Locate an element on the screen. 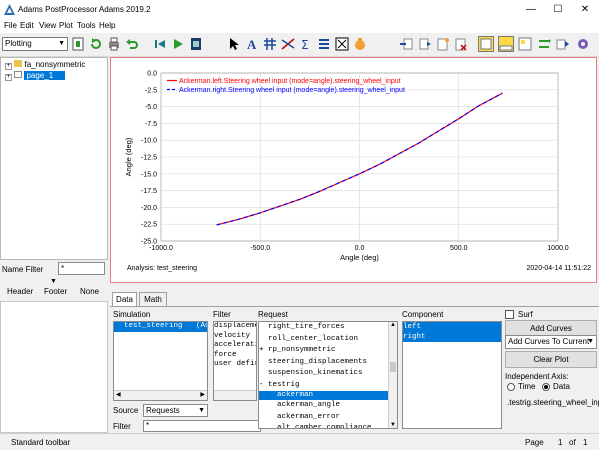 This screenshot has width=599, height=450. add-mode-value: Add Curves To Current is located at coordinates (549, 341).